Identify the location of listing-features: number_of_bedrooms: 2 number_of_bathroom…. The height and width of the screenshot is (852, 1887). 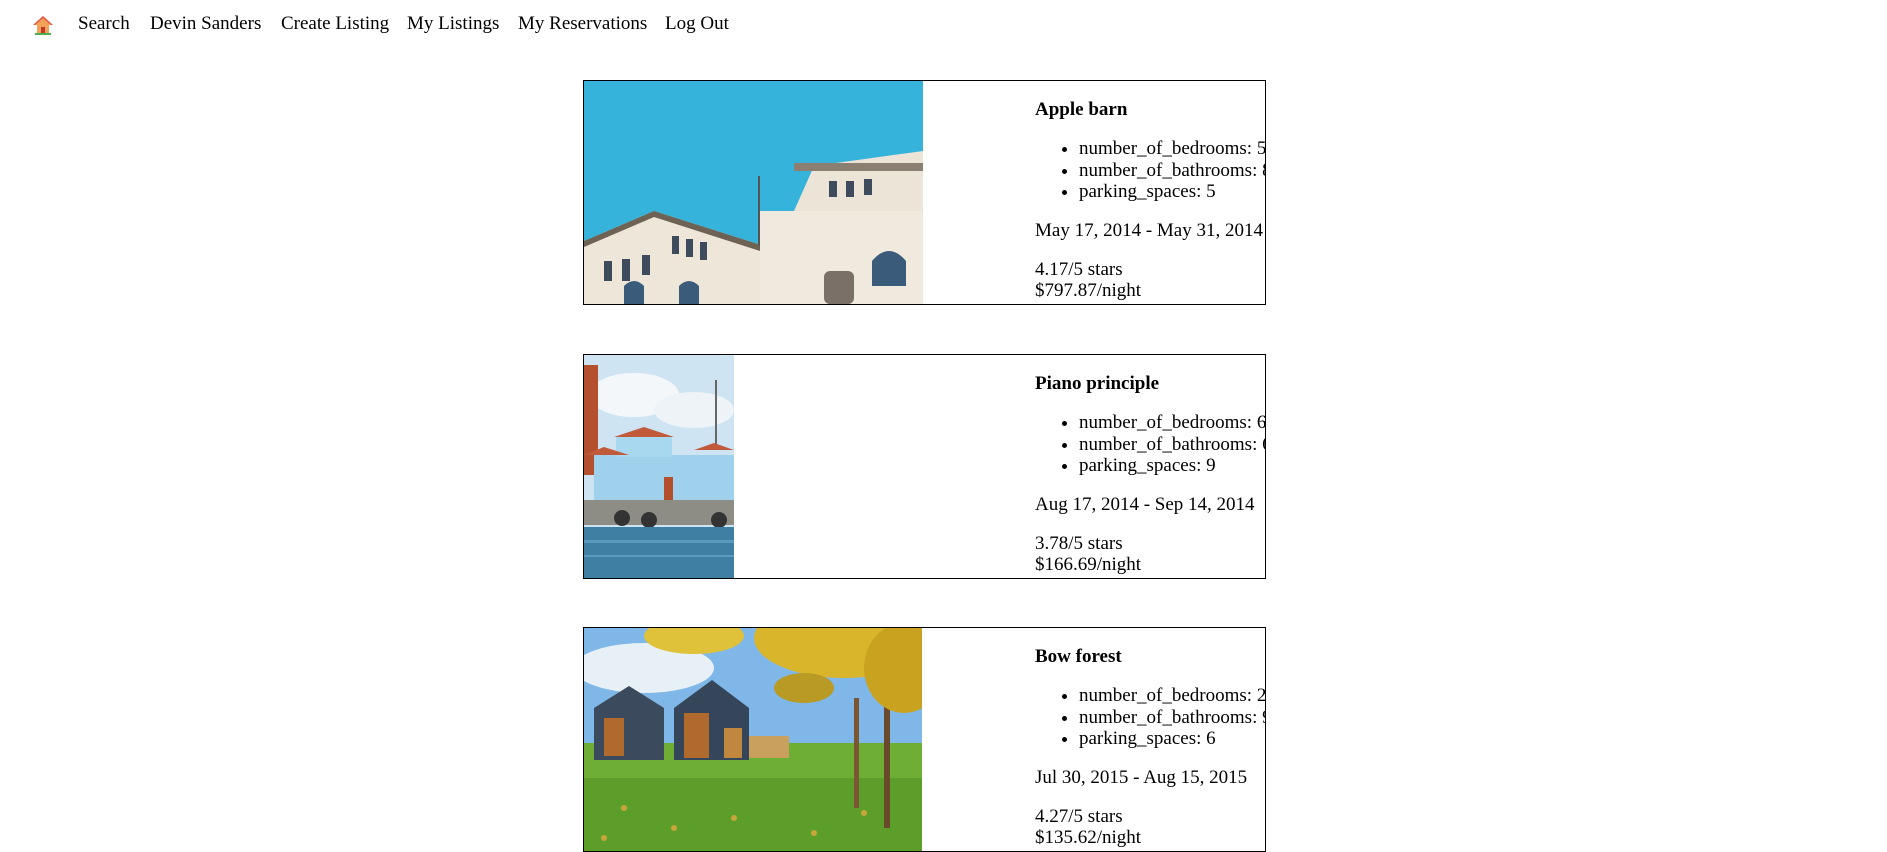
(1150, 717).